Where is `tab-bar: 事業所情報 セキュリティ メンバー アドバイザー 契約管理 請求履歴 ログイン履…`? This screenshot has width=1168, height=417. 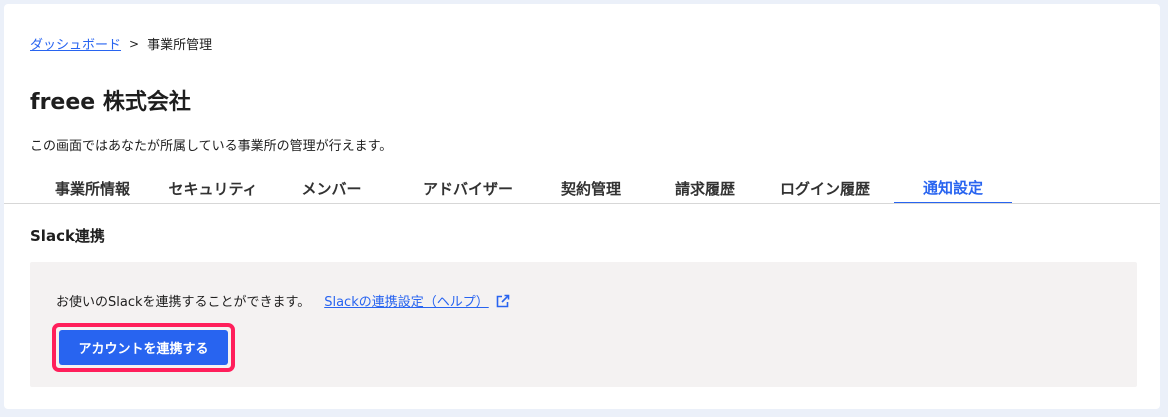 tab-bar: 事業所情報 セキュリティ メンバー アドバイザー 契約管理 請求履歴 ログイン履… is located at coordinates (521, 188).